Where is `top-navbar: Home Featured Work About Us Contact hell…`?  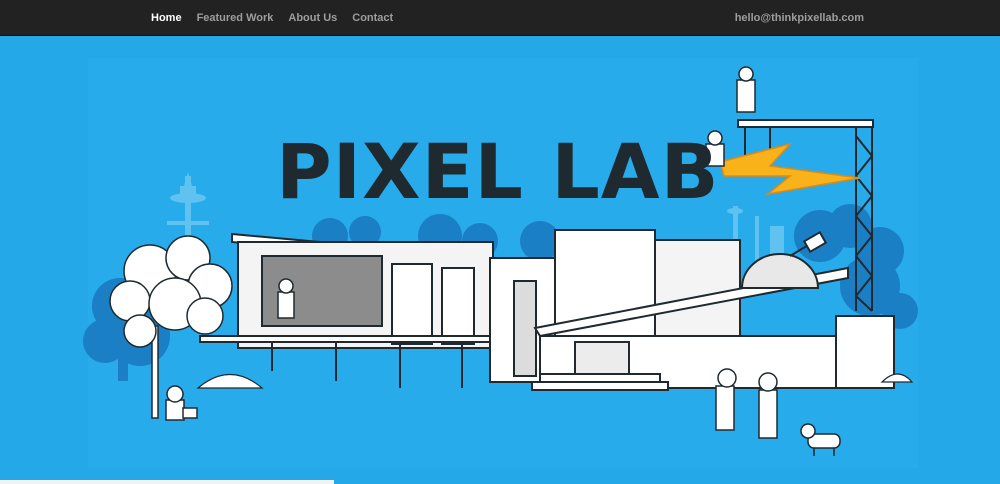 top-navbar: Home Featured Work About Us Contact hell… is located at coordinates (500, 18).